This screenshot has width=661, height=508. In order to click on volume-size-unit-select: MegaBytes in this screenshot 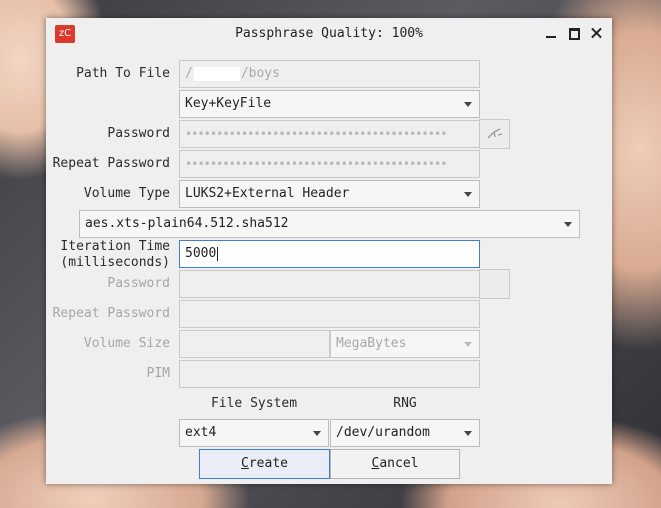, I will do `click(405, 344)`.